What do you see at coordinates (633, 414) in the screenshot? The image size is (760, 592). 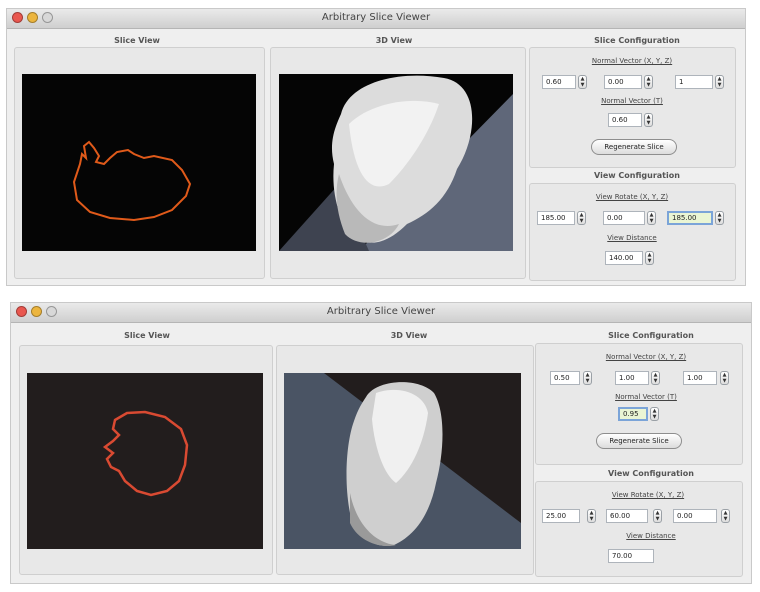 I see `normal-t-field: 0.95` at bounding box center [633, 414].